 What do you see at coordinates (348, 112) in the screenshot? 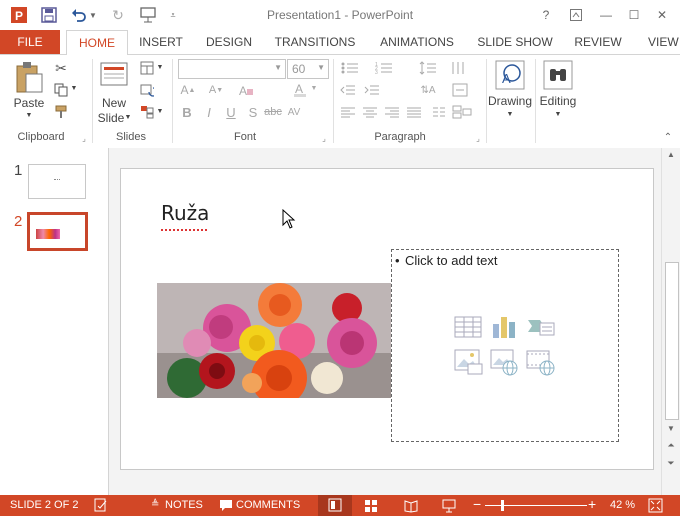
I see `align-left-icon` at bounding box center [348, 112].